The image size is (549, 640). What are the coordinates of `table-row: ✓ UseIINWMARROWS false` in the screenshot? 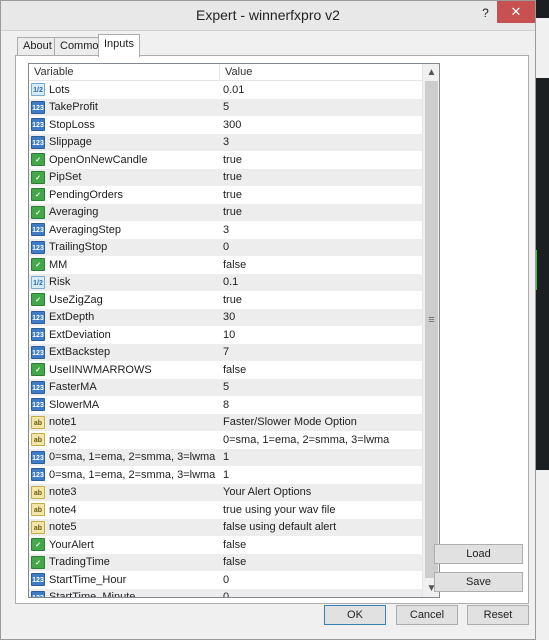 It's located at (225, 370).